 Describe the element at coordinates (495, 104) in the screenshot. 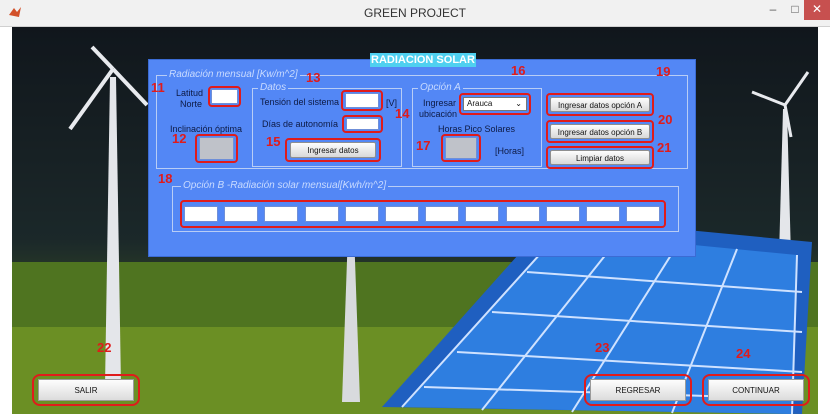

I see `ubicacion-highlight` at that location.